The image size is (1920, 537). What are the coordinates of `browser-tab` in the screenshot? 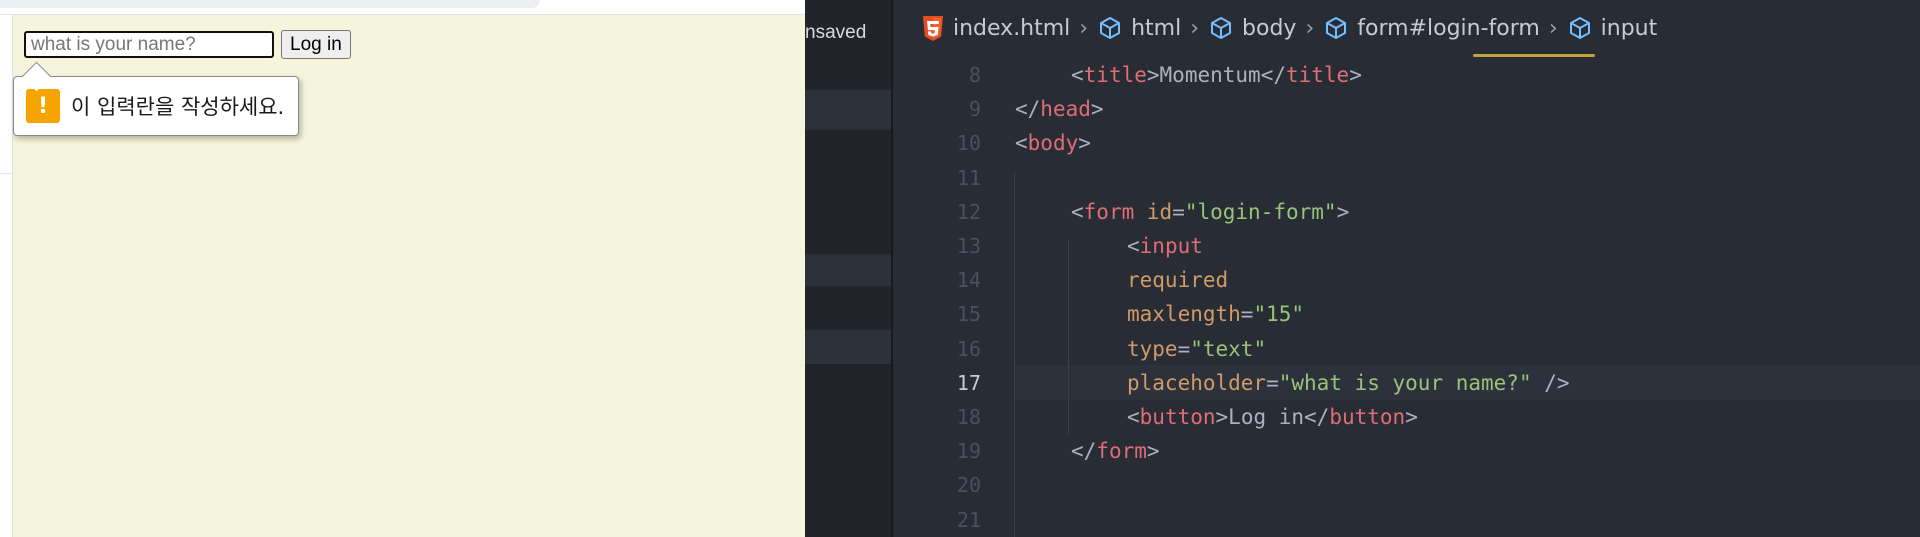 It's located at (270, 4).